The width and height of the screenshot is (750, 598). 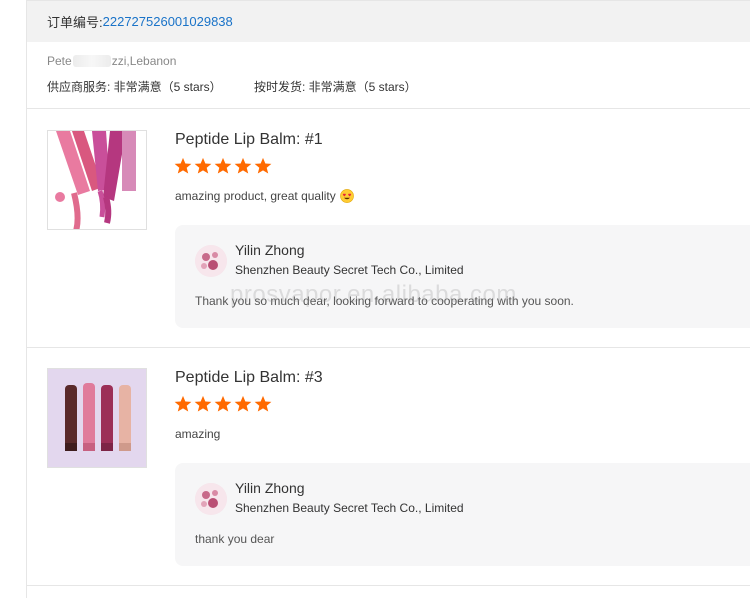 What do you see at coordinates (75, 22) in the screenshot?
I see `order-label: 订单编号:` at bounding box center [75, 22].